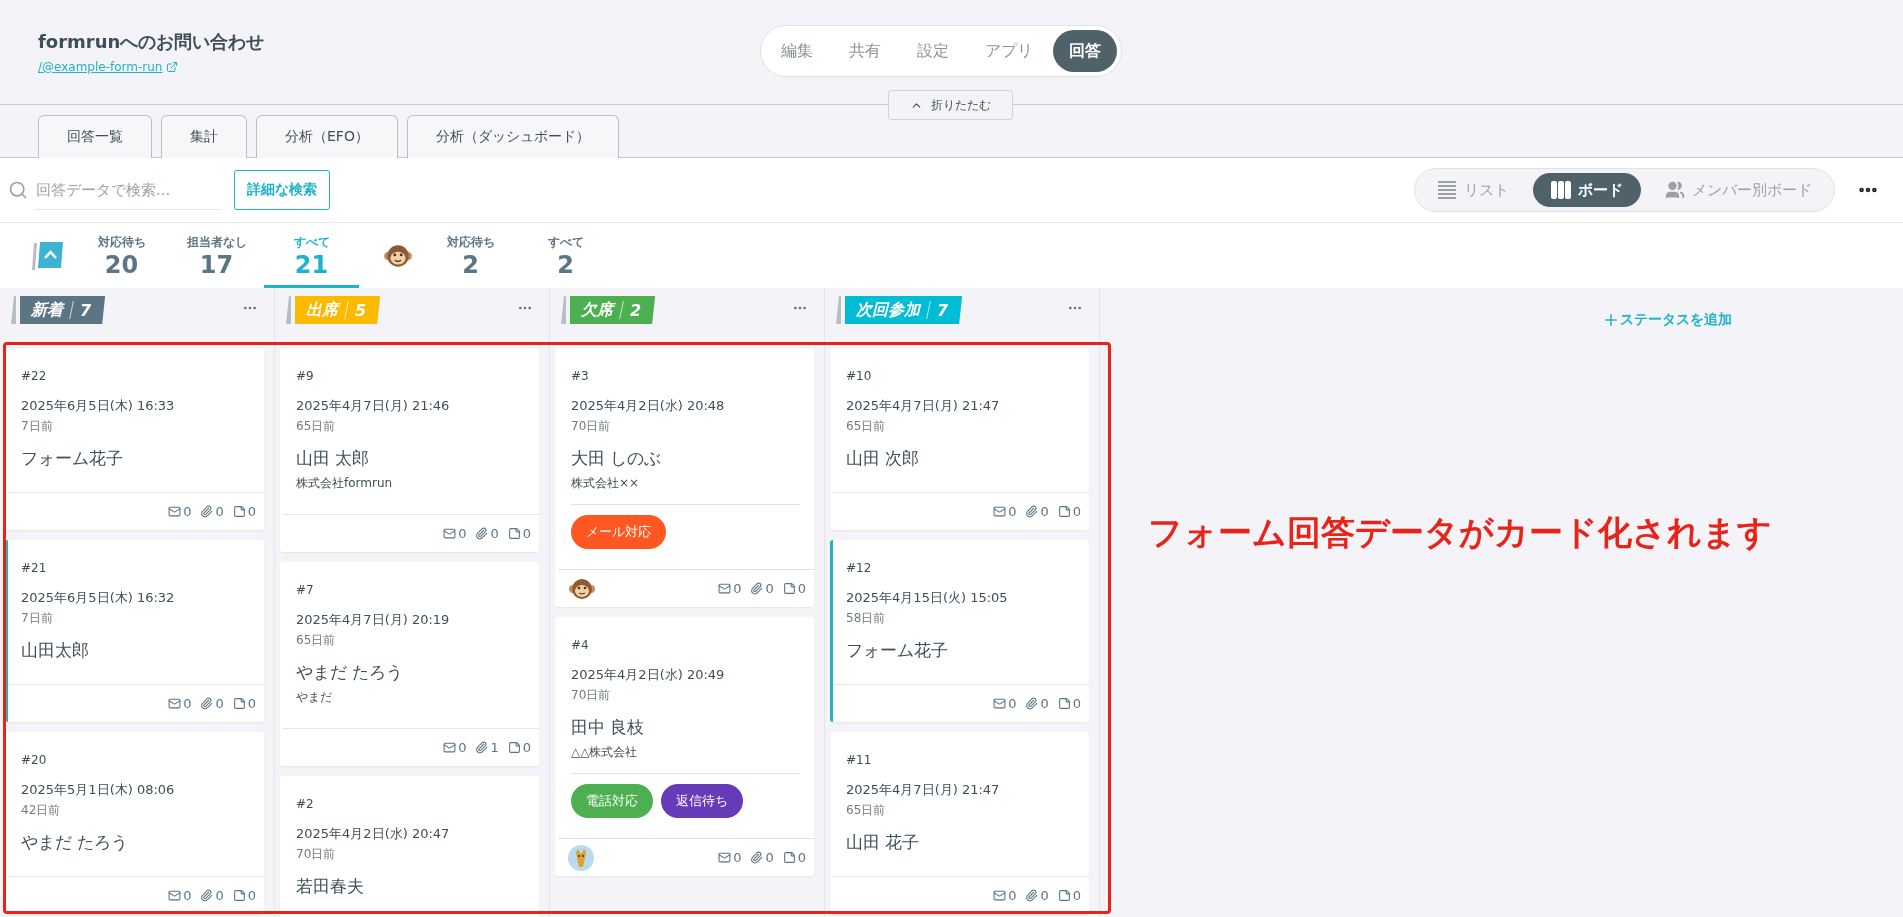 This screenshot has width=1903, height=917. What do you see at coordinates (373, 834) in the screenshot?
I see `card-date: 2025年4月2日(水) 20:47` at bounding box center [373, 834].